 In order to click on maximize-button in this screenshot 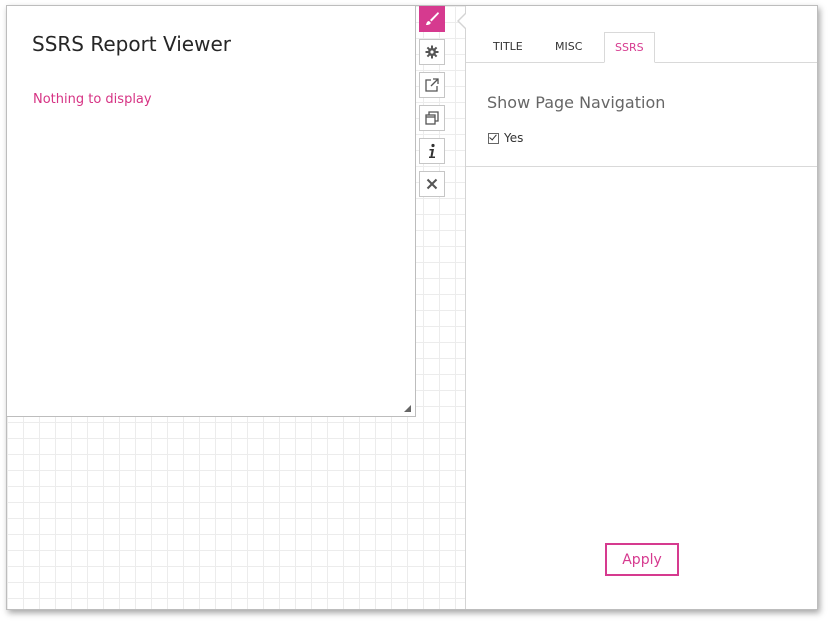, I will do `click(432, 118)`.